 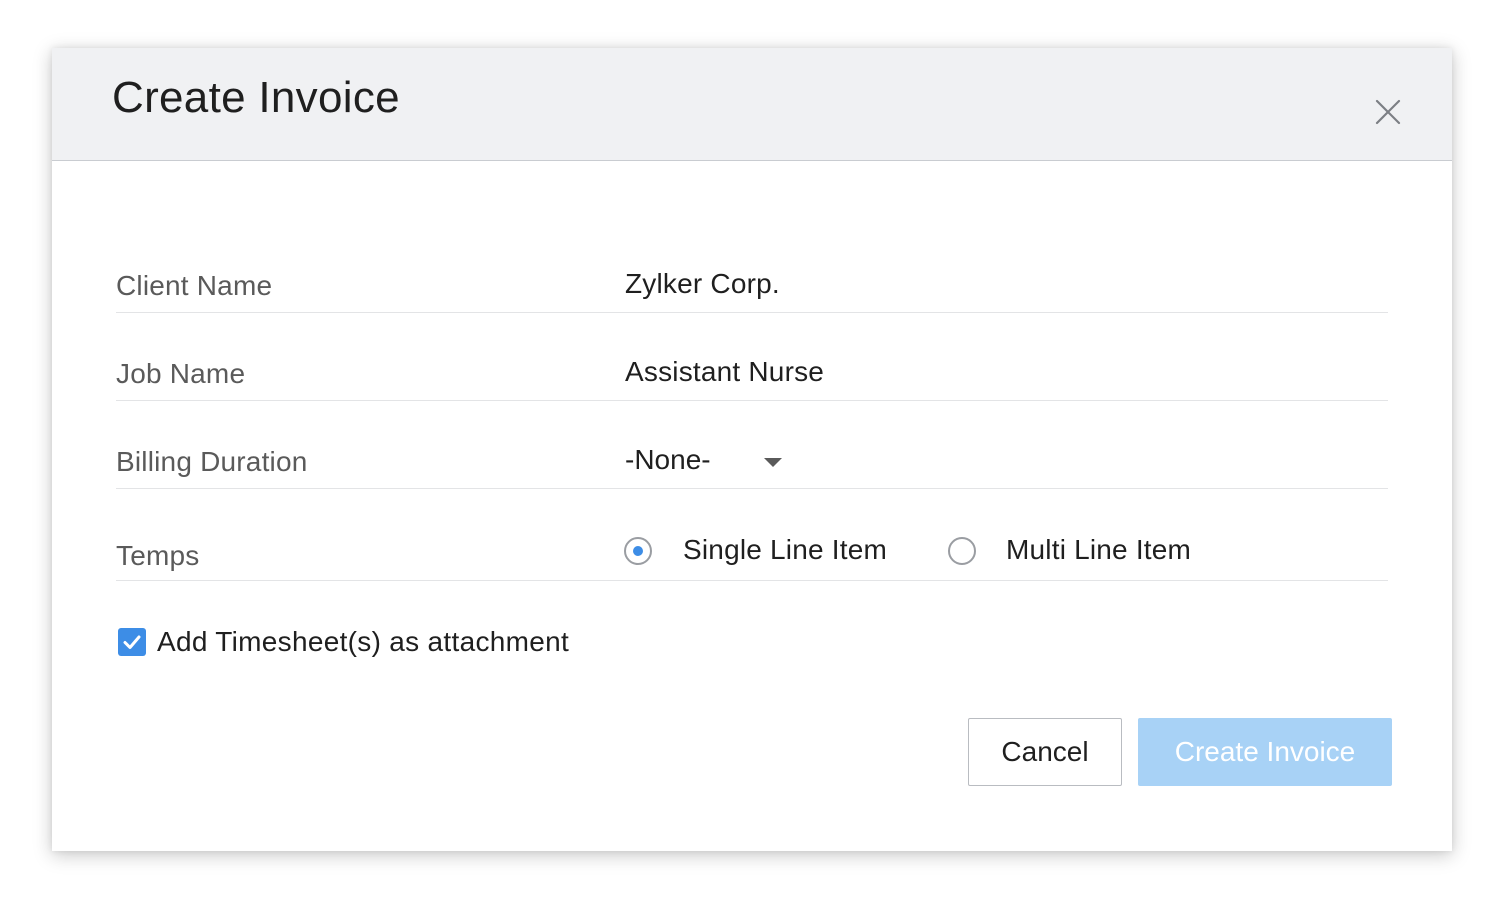 What do you see at coordinates (752, 104) in the screenshot?
I see `dialog-header: Create Invoice` at bounding box center [752, 104].